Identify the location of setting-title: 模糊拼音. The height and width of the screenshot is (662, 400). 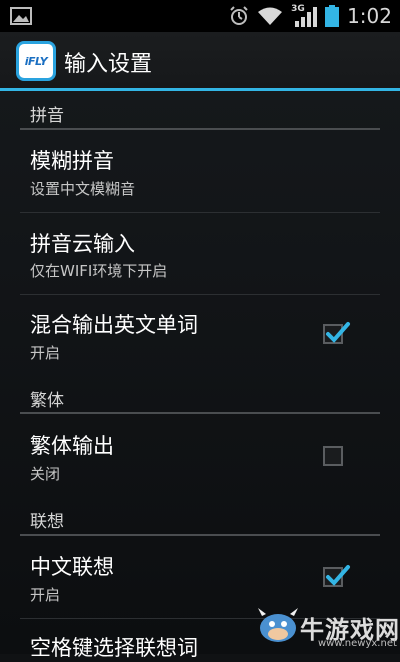
(72, 161).